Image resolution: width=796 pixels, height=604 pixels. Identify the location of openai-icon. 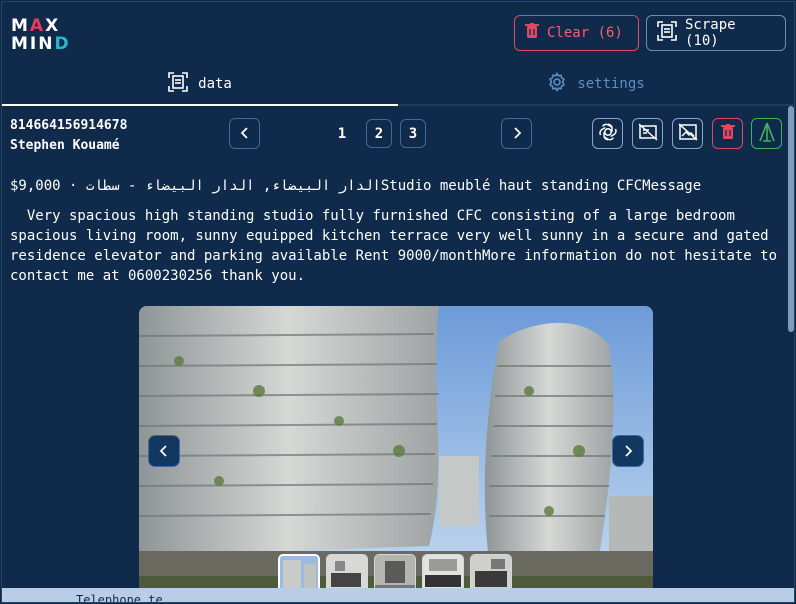
(608, 134).